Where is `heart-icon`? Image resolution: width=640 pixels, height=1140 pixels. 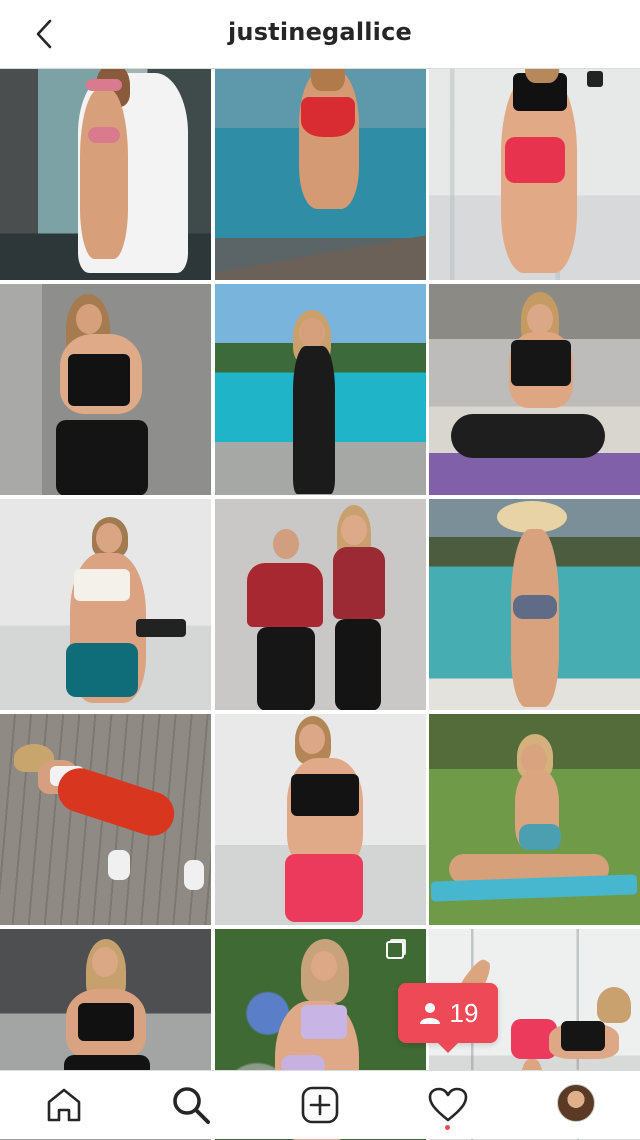 heart-icon is located at coordinates (448, 1104).